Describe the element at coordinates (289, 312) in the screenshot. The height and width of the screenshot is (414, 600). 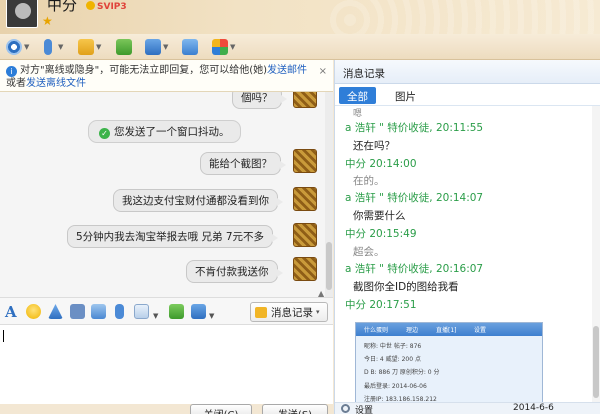
I see `message-history-button: 消息记录 ▾` at that location.